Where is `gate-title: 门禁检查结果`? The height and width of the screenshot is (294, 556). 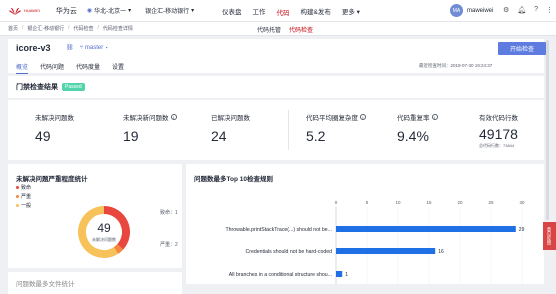 gate-title: 门禁检查结果 is located at coordinates (37, 87).